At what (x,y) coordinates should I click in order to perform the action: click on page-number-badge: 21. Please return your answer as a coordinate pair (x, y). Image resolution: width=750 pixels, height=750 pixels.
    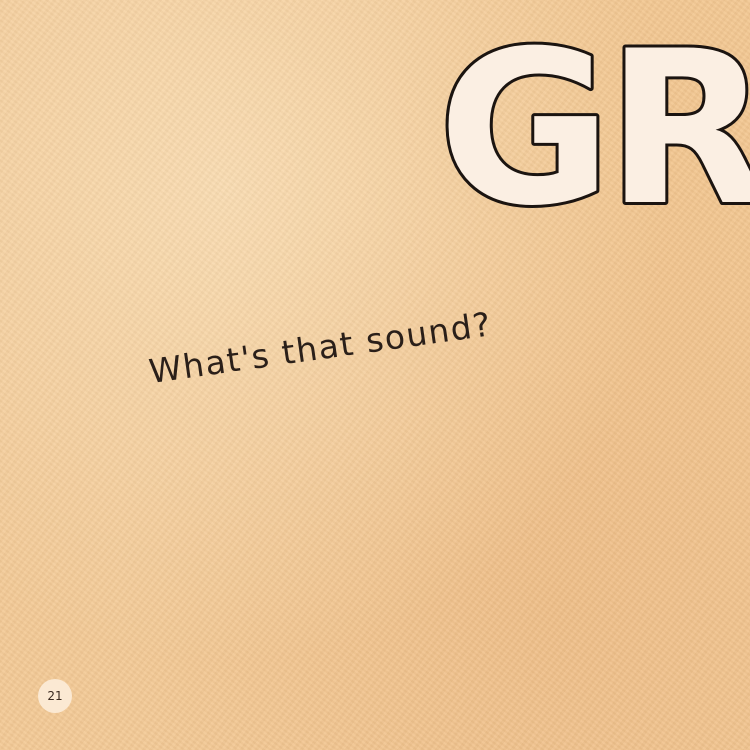
    Looking at the image, I should click on (55, 696).